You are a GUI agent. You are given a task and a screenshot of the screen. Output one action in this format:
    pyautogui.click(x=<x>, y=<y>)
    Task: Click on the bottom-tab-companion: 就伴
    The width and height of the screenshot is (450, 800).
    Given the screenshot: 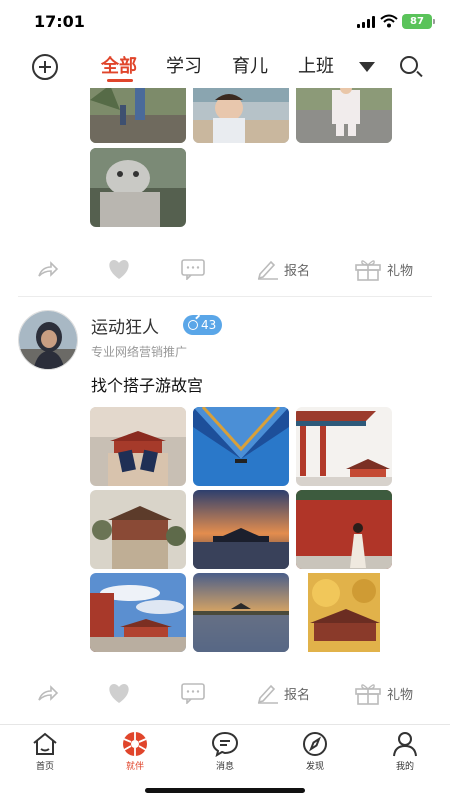 What is the action you would take?
    pyautogui.click(x=135, y=751)
    